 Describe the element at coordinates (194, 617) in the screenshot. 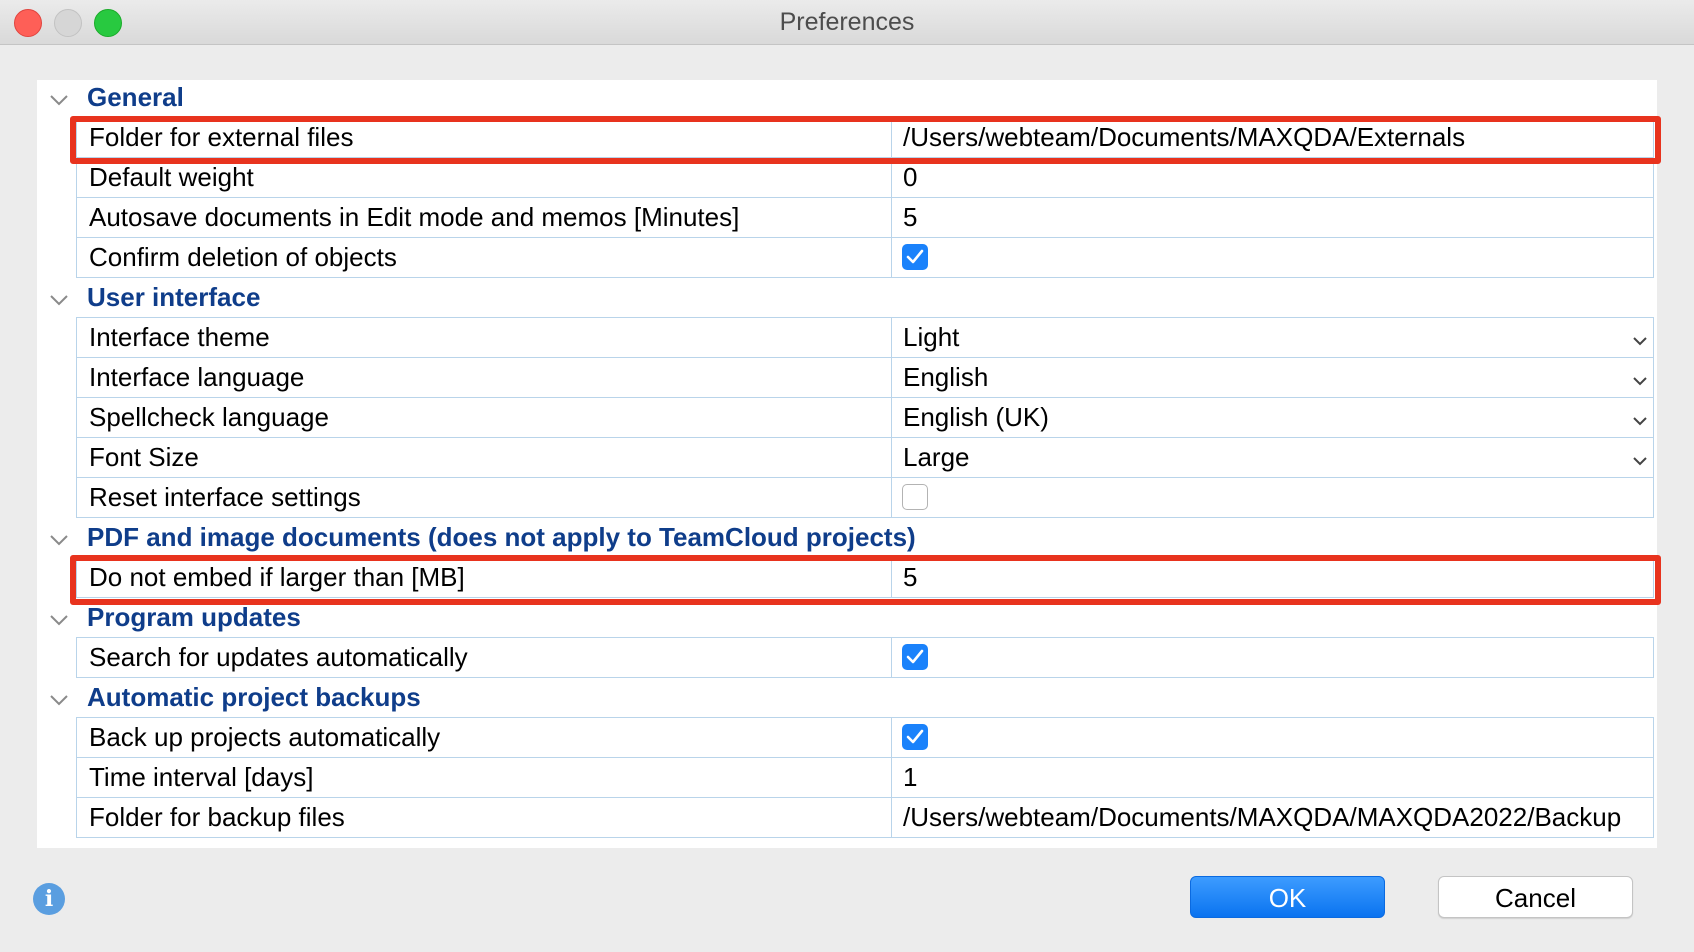

I see `section-title: Program updates` at that location.